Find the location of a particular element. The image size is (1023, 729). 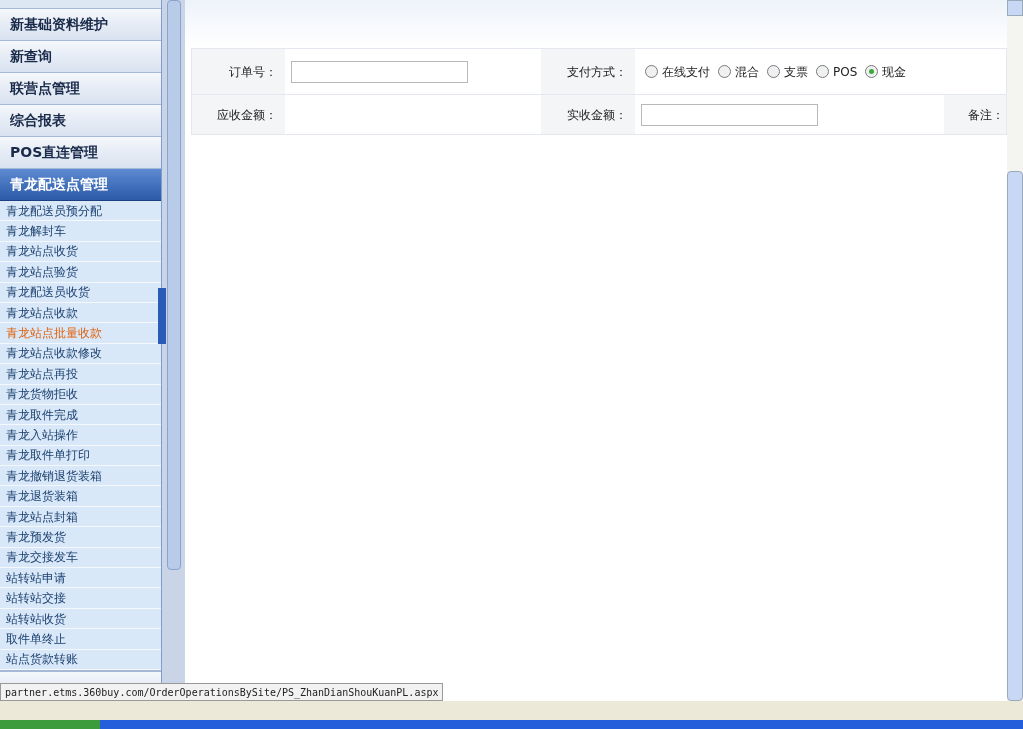

scroll-up-icon is located at coordinates (1015, 8).